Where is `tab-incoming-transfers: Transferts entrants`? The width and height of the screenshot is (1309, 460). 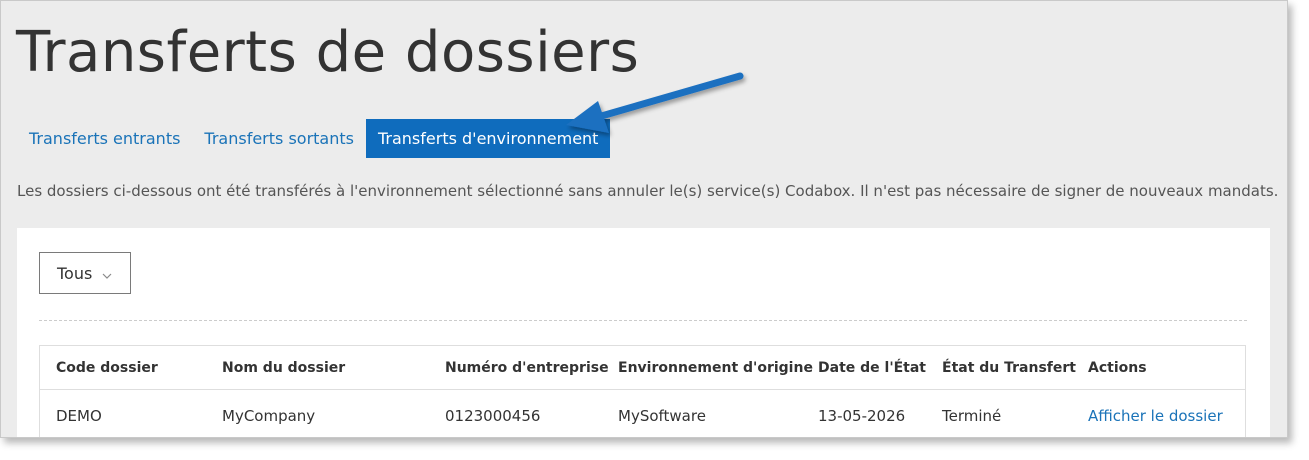
tab-incoming-transfers: Transferts entrants is located at coordinates (104, 138).